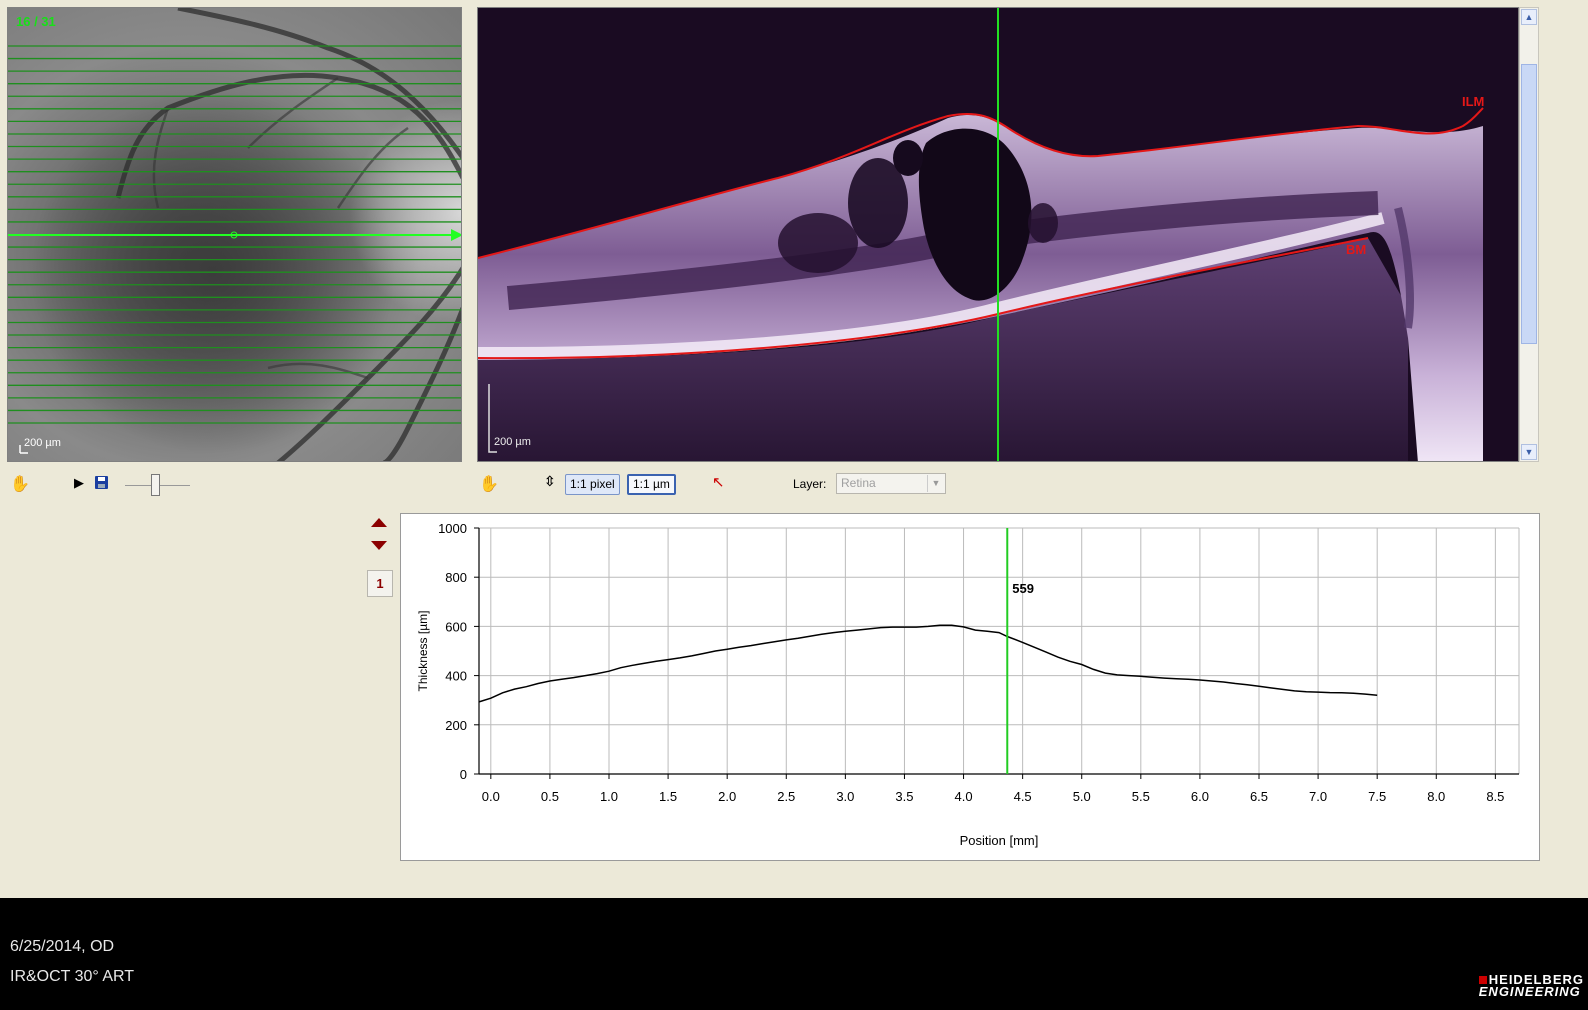 The image size is (1588, 1010). What do you see at coordinates (456, 676) in the screenshot?
I see `y-tick-label: 400` at bounding box center [456, 676].